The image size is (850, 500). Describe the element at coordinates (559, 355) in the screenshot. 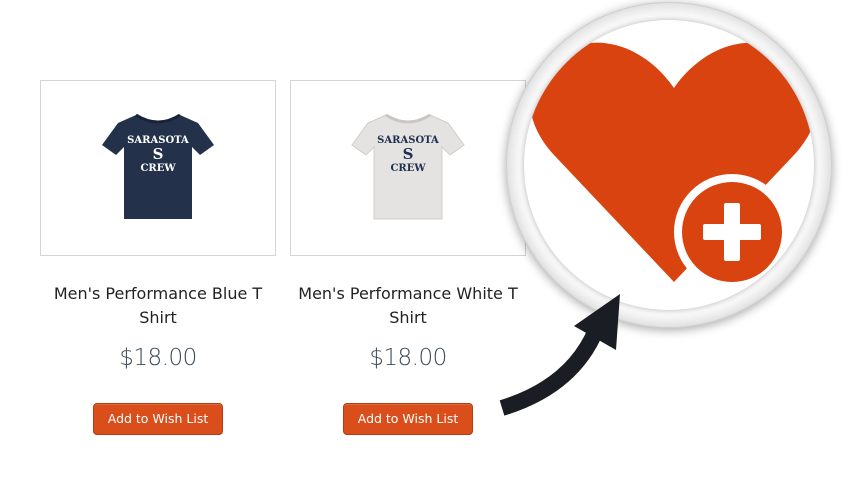

I see `pointer-arrow-icon` at that location.